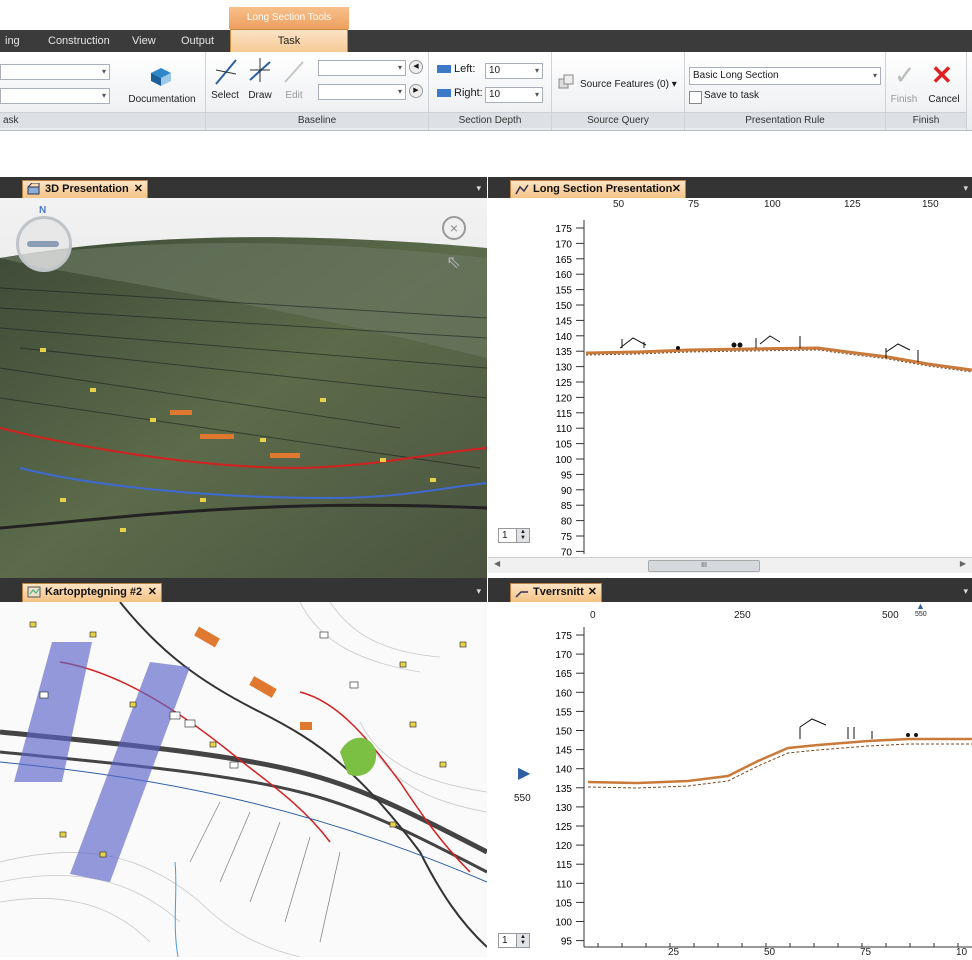 This screenshot has width=972, height=960. Describe the element at coordinates (514, 940) in the screenshot. I see `tverrsnitt-zoom-spinner: 1 ▲ ▼` at that location.